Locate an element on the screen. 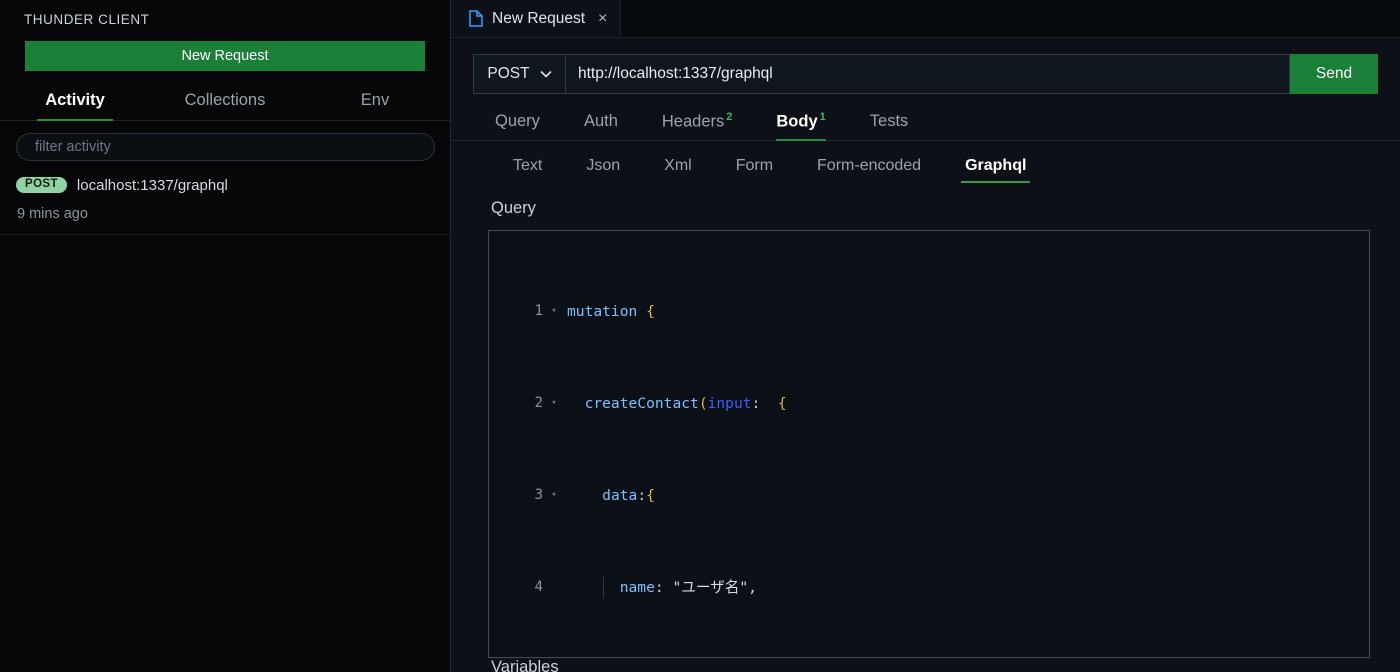  document-tabstrip: New Request × is located at coordinates (925, 19).